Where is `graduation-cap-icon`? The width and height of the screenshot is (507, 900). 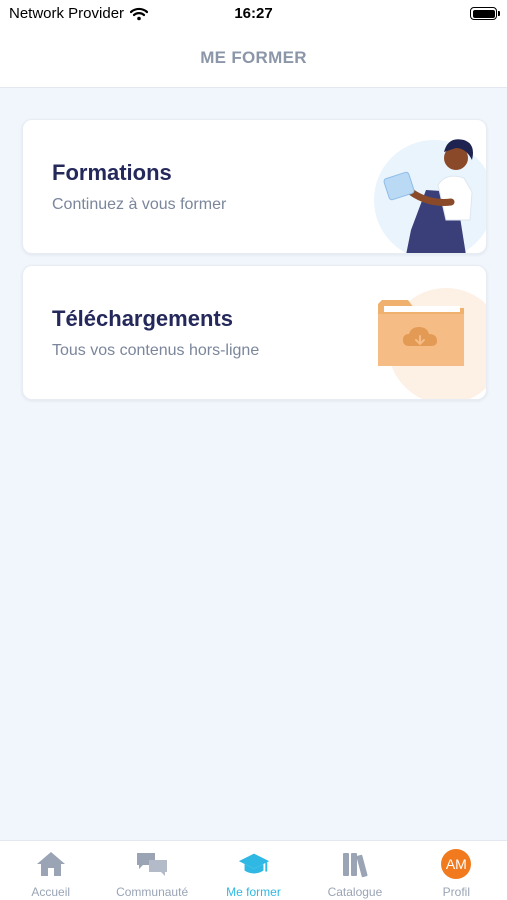
graduation-cap-icon is located at coordinates (254, 864).